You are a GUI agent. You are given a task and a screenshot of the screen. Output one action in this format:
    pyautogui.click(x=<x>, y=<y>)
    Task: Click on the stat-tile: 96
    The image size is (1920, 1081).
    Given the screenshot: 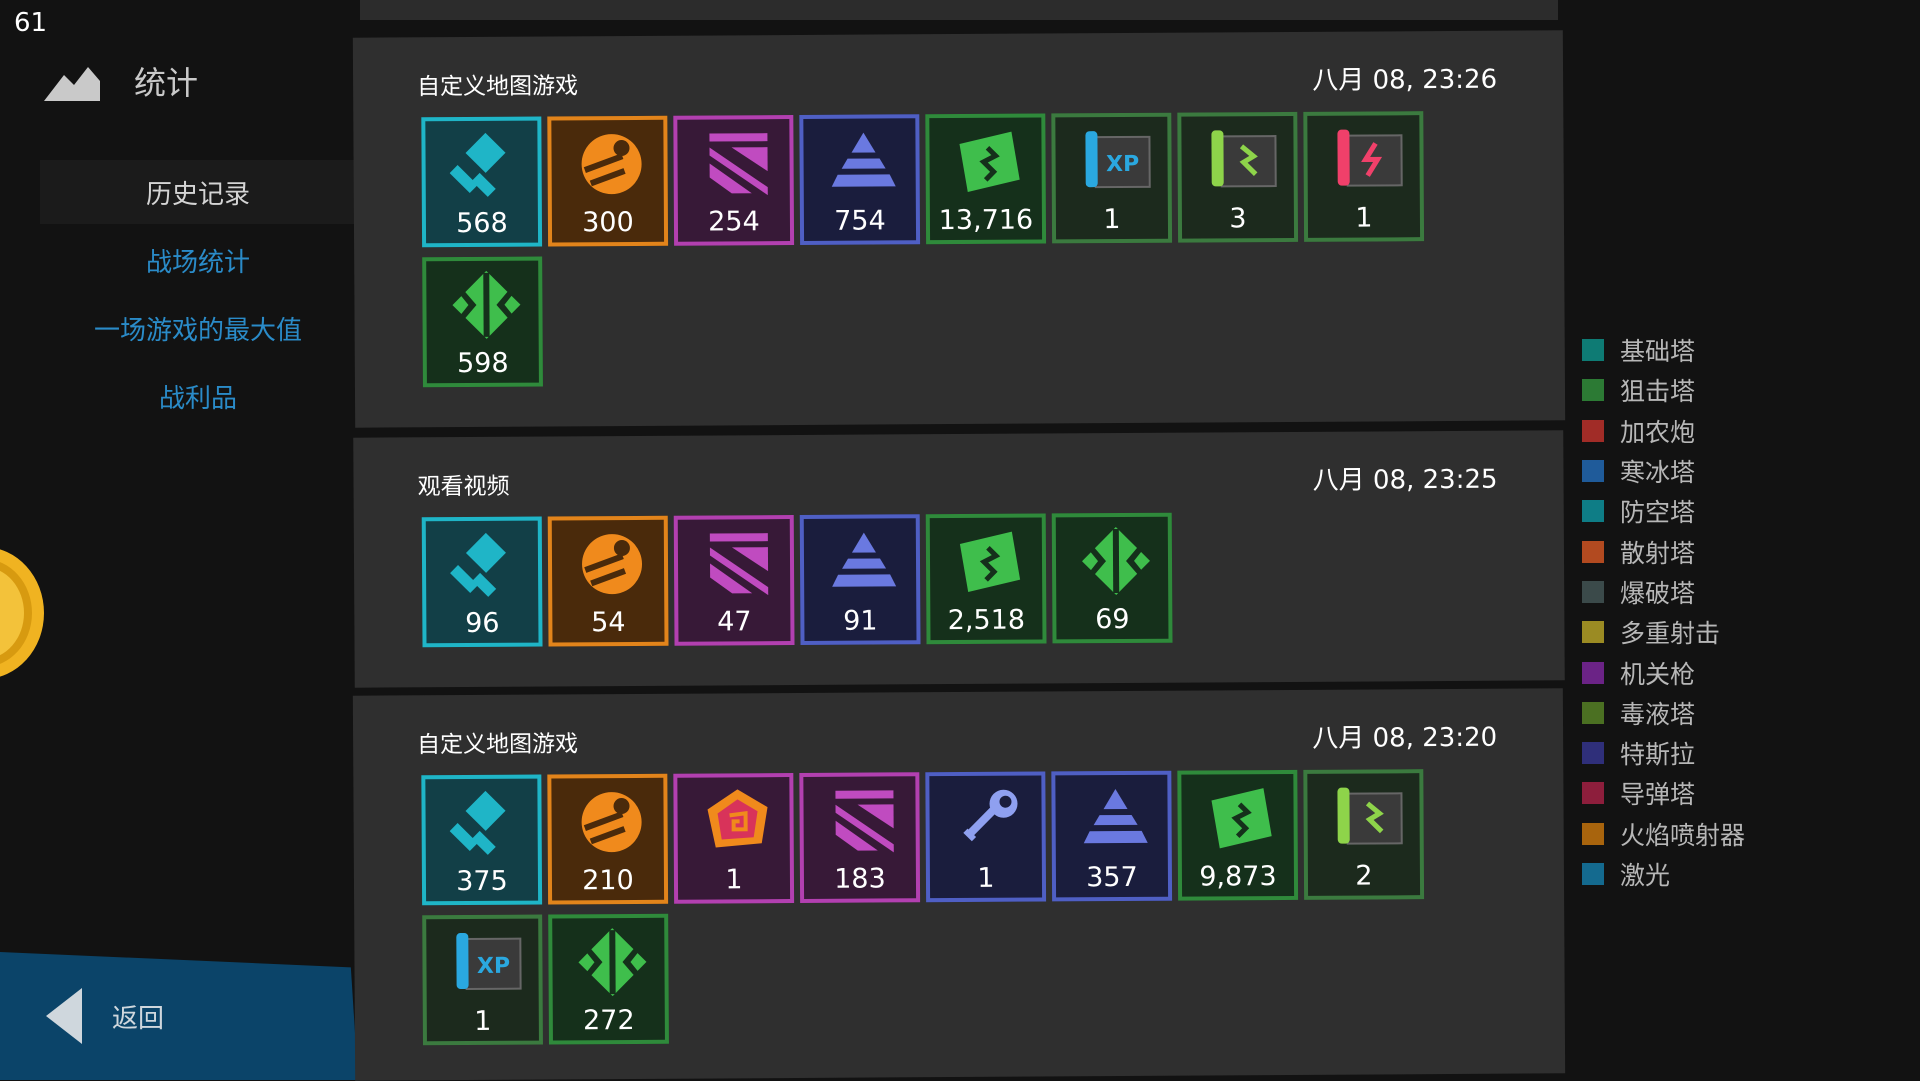 What is the action you would take?
    pyautogui.click(x=482, y=582)
    